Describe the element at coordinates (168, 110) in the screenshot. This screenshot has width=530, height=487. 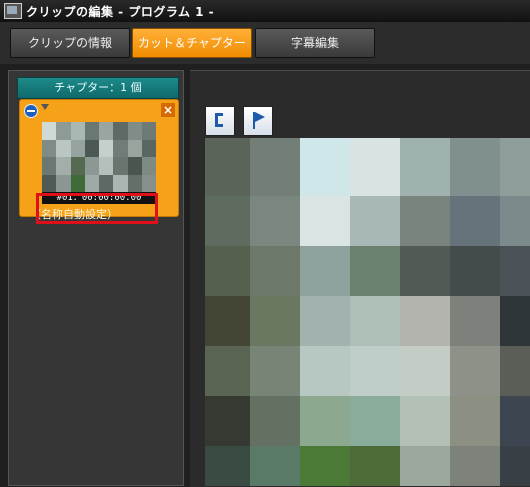
I see `close-icon: ×` at that location.